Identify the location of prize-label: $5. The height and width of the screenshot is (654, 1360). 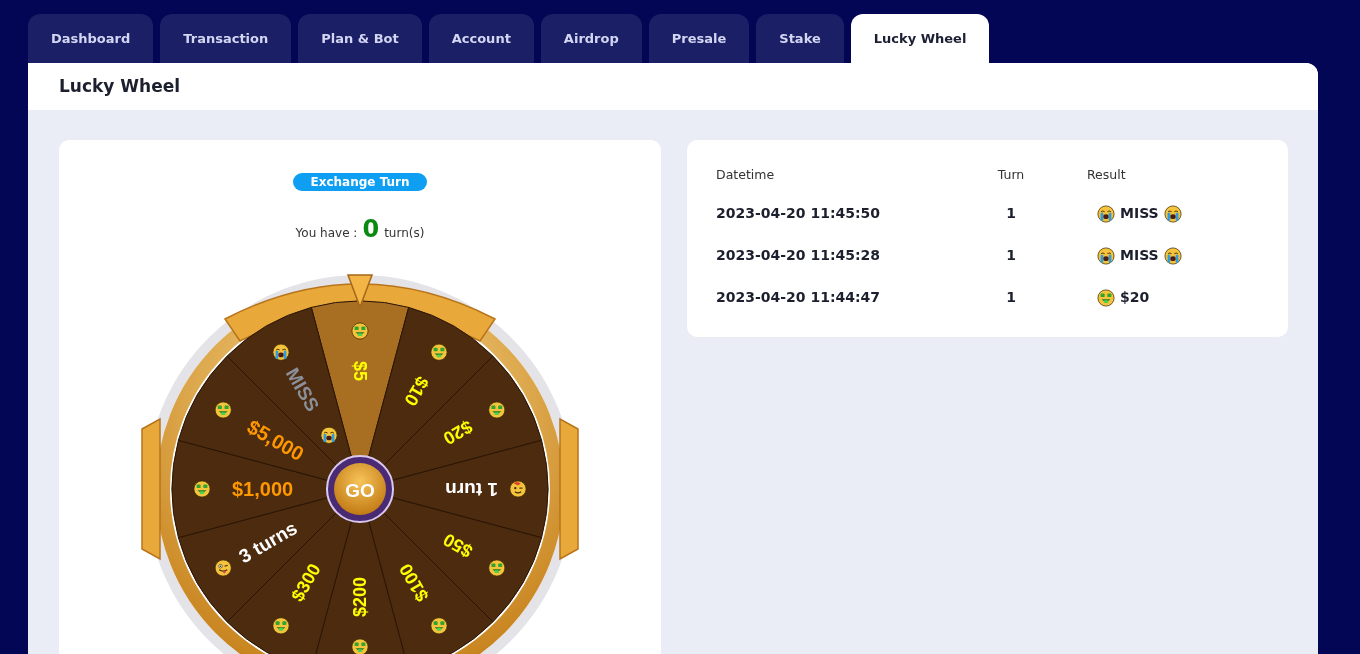
(360, 371).